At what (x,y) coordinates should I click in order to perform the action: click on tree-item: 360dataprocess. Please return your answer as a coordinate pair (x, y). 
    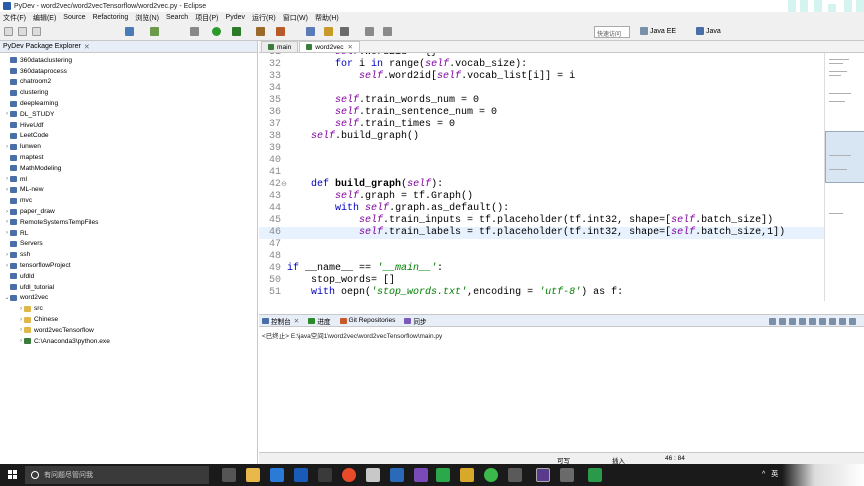
    Looking at the image, I should click on (128, 71).